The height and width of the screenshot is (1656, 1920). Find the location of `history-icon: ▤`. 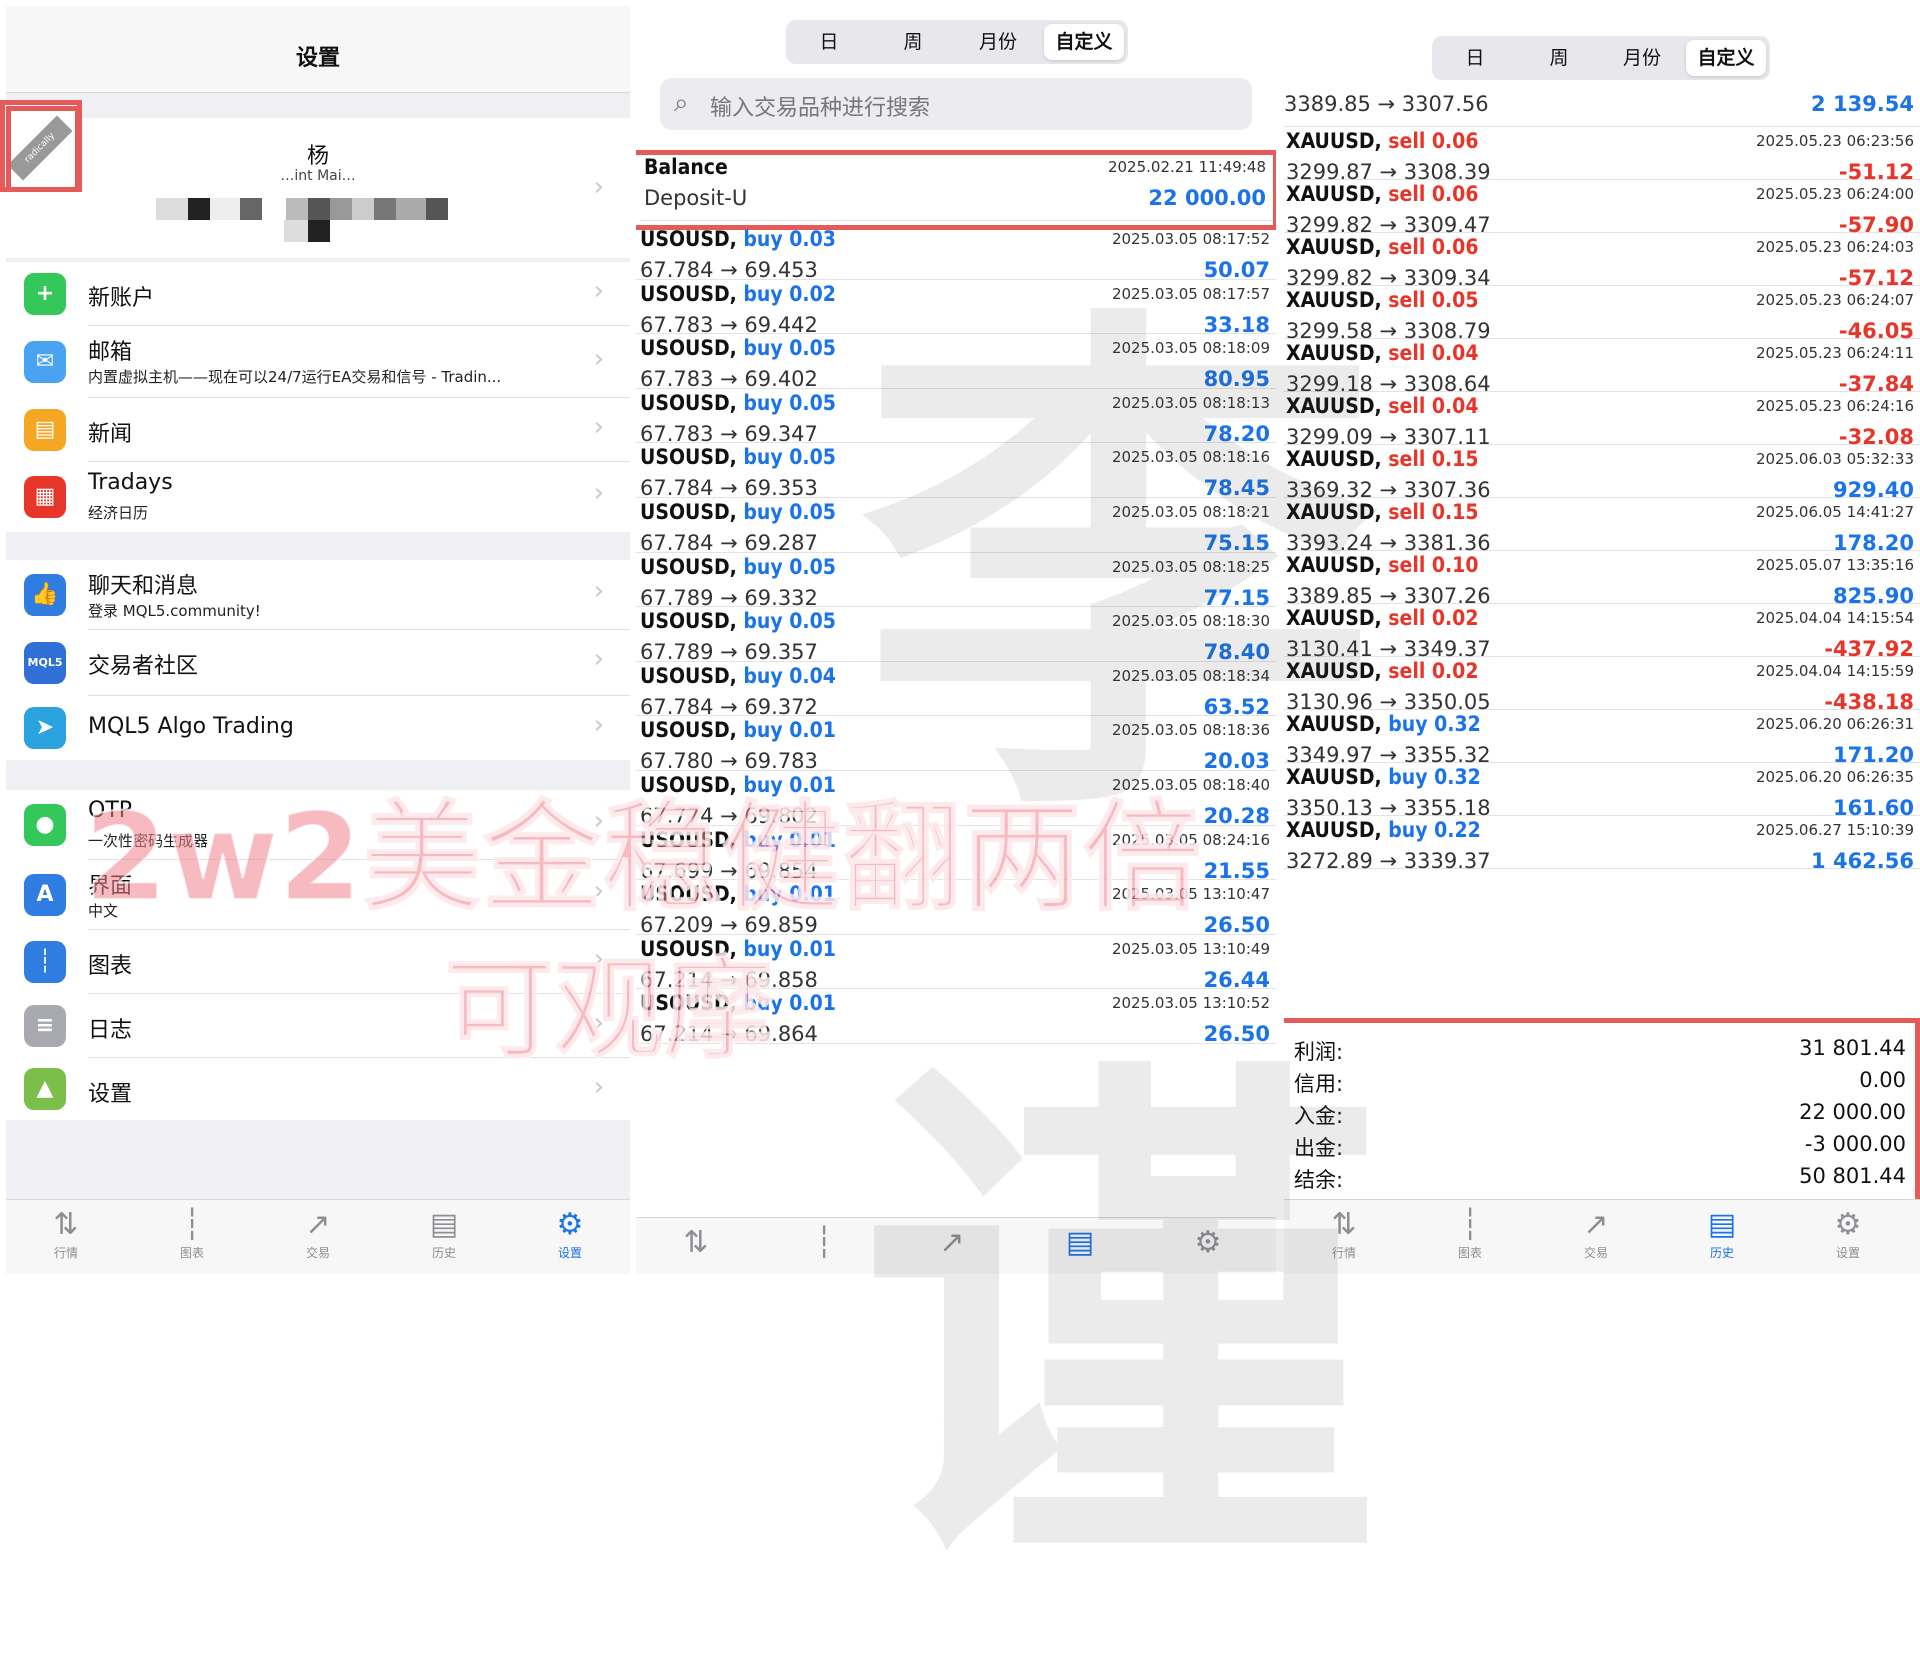

history-icon: ▤ is located at coordinates (444, 1224).